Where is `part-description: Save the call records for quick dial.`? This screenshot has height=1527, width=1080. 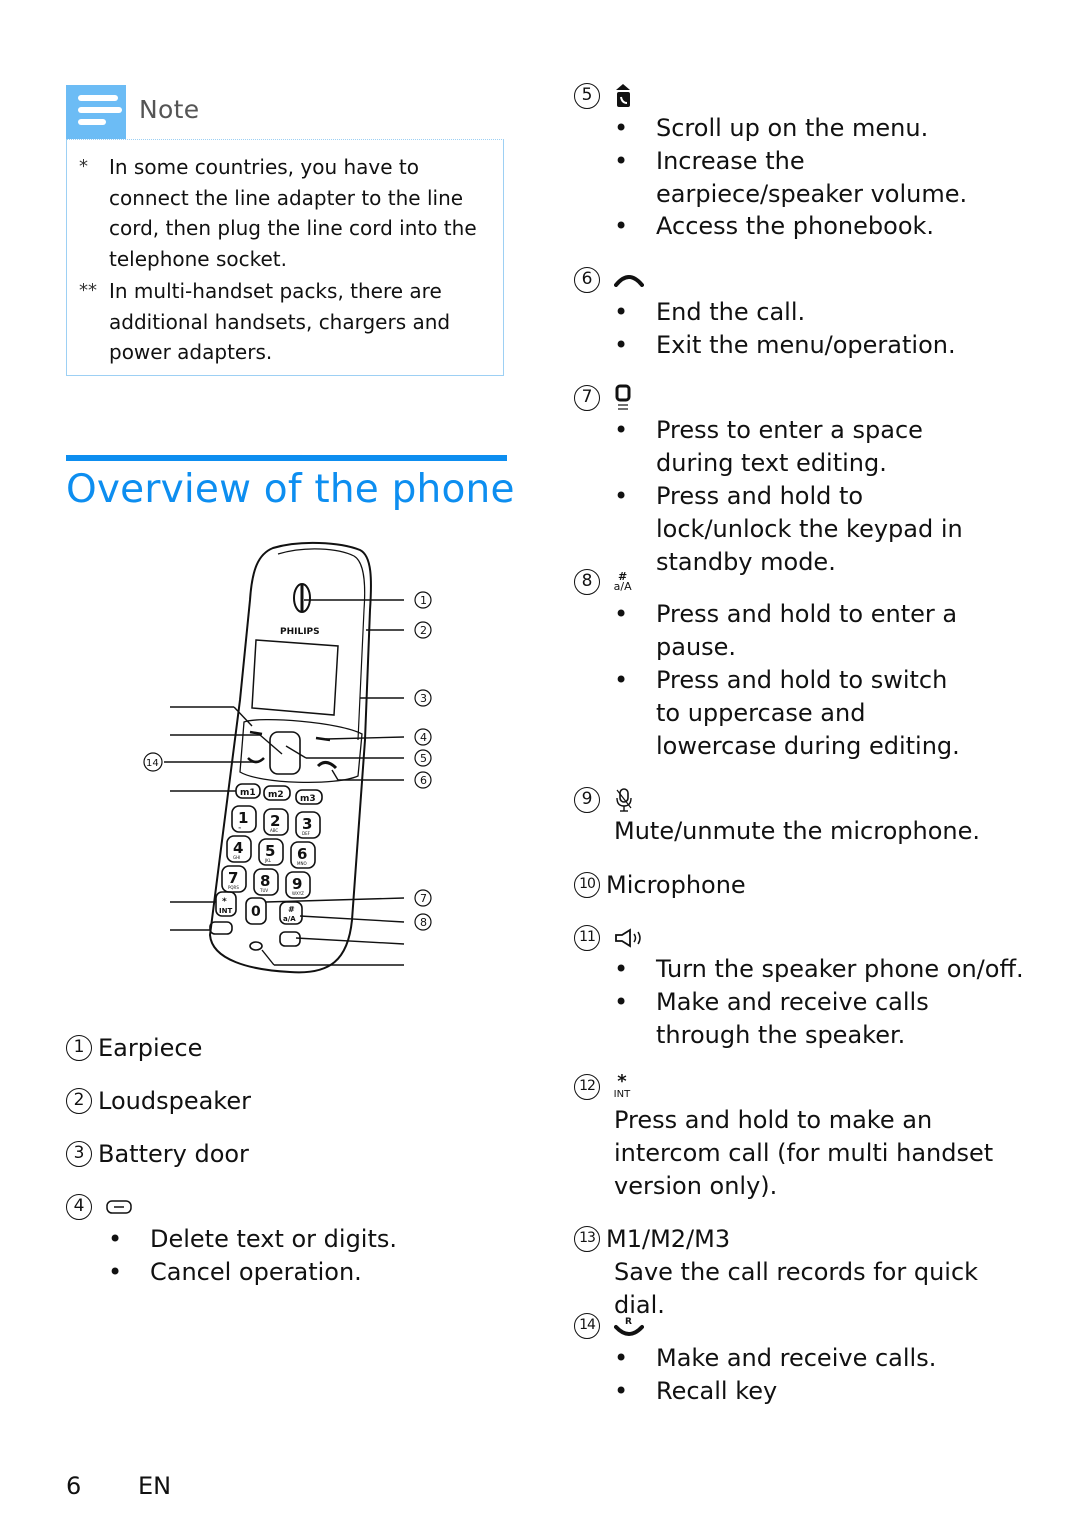 part-description: Save the call records for quick dial. is located at coordinates (796, 1288).